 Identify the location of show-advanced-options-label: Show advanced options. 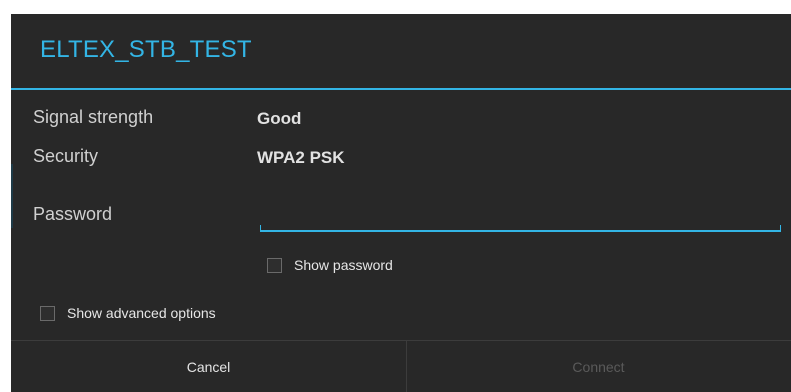
(141, 313).